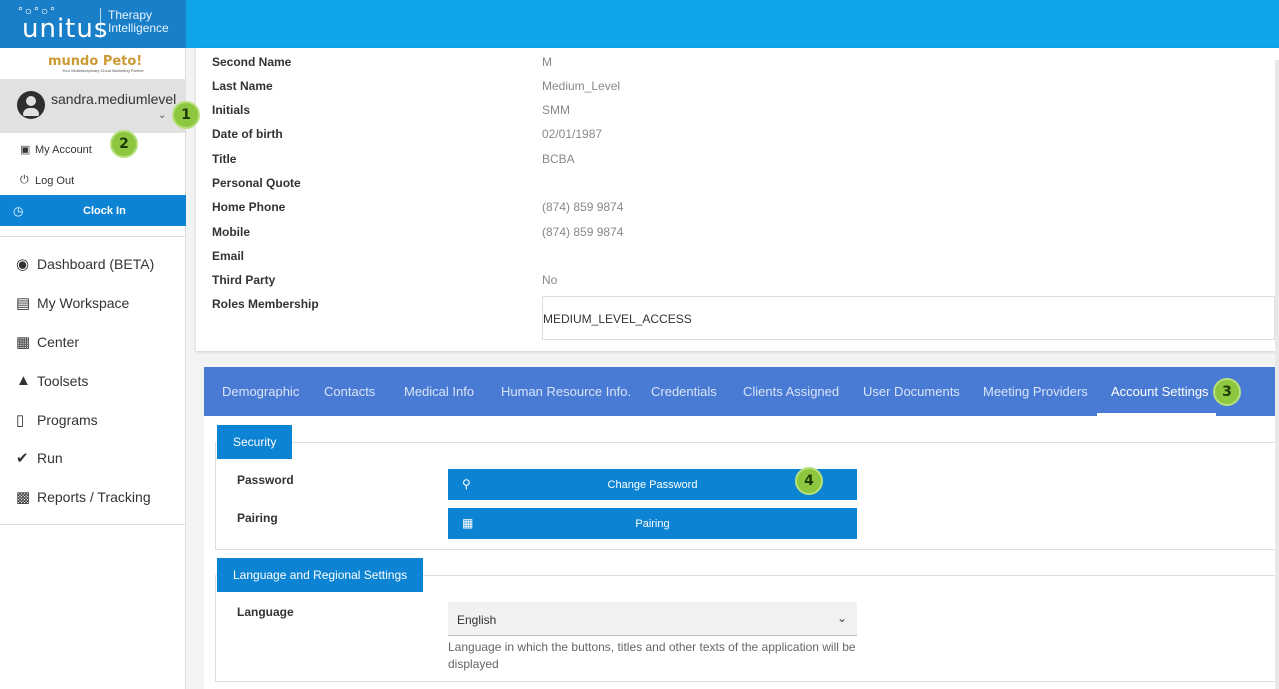  What do you see at coordinates (93, 150) in the screenshot?
I see `my-account-link: ▣ My Account` at bounding box center [93, 150].